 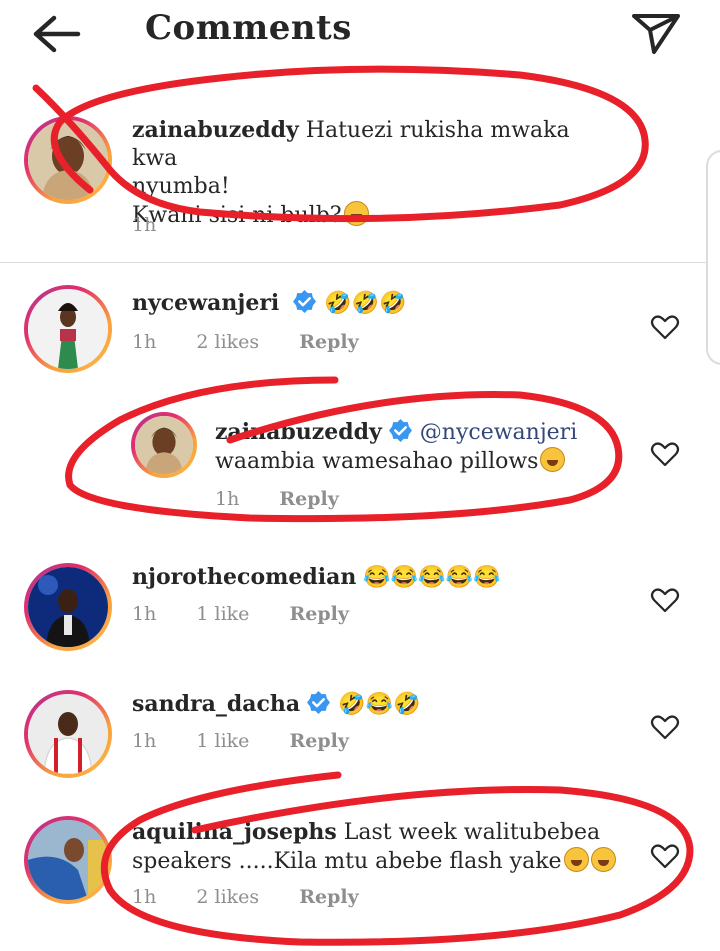 I want to click on divider, so click(x=360, y=262).